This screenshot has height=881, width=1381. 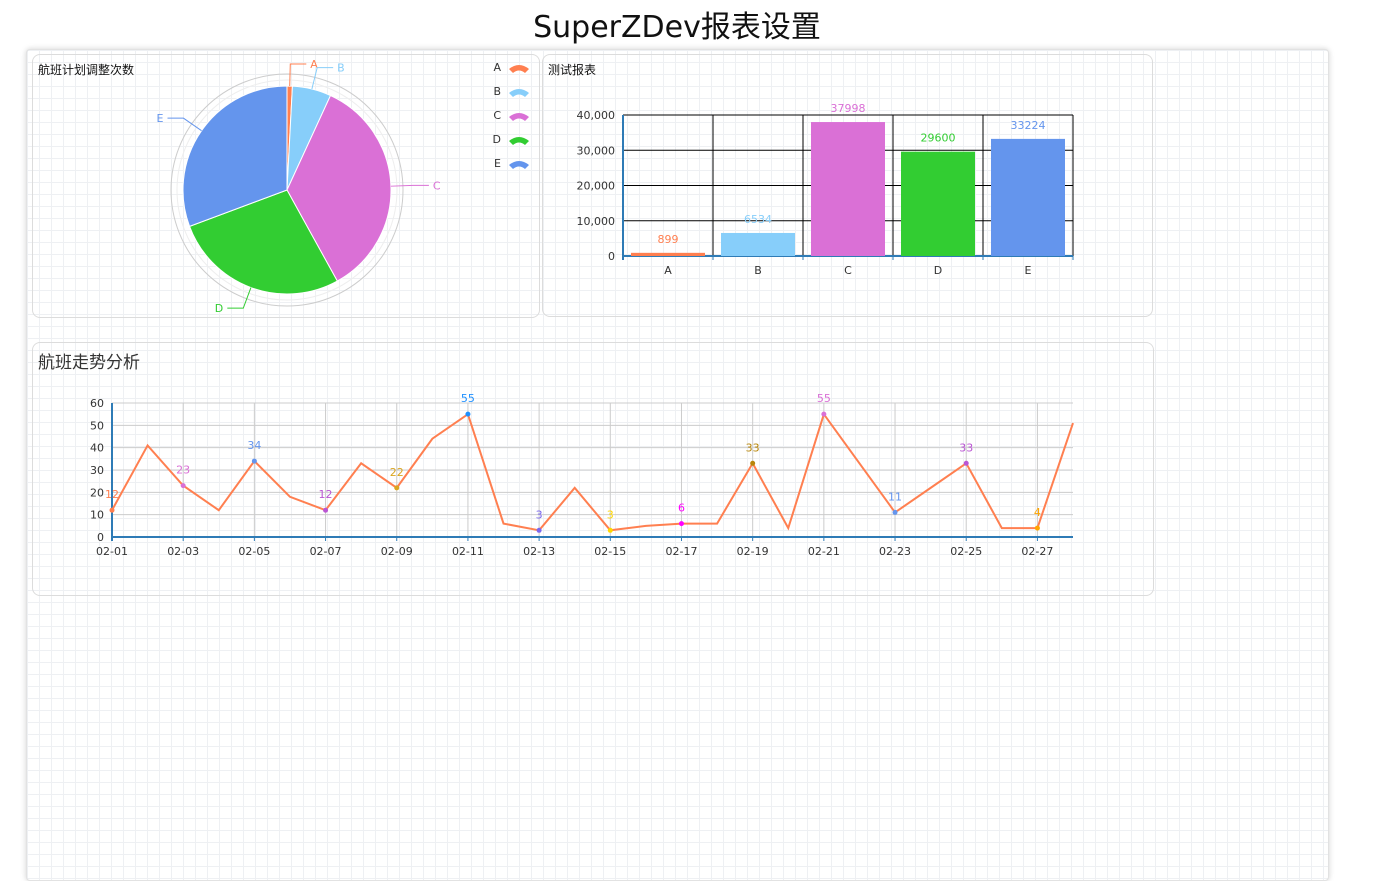 What do you see at coordinates (183, 551) in the screenshot?
I see `line-x-tick-label: 02-03` at bounding box center [183, 551].